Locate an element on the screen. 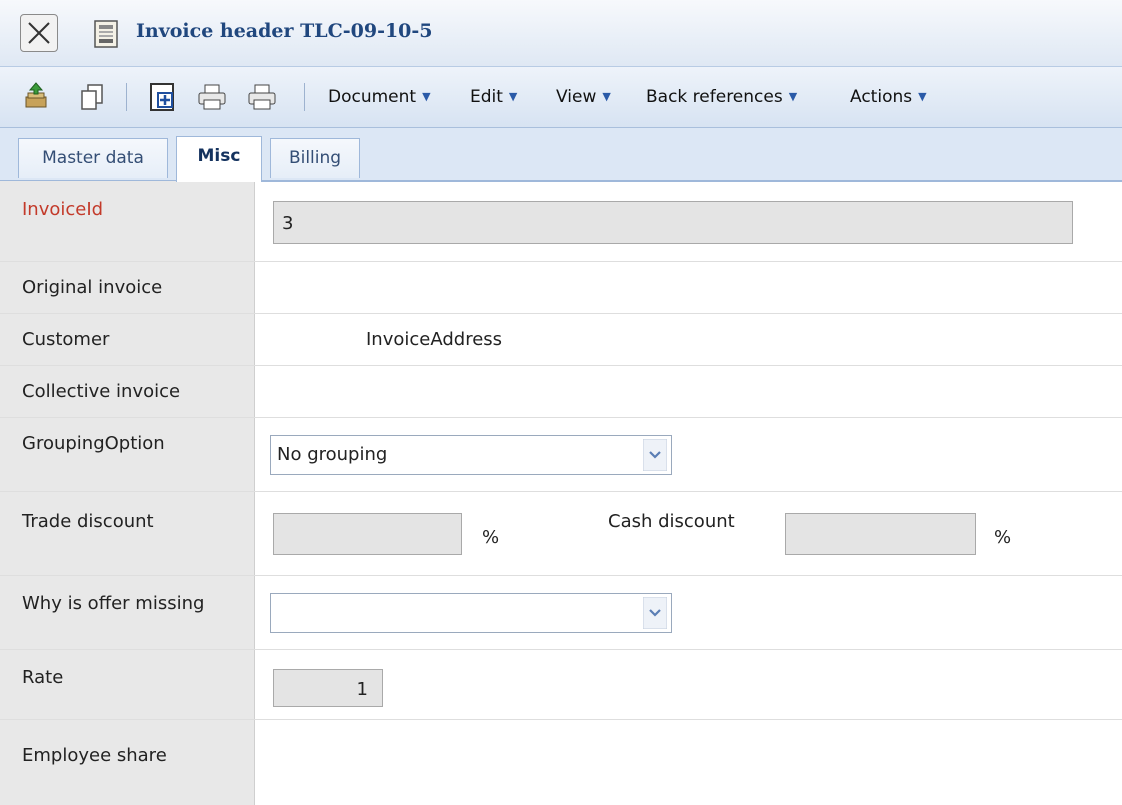 The image size is (1122, 805). tab-billing: Billing is located at coordinates (315, 158).